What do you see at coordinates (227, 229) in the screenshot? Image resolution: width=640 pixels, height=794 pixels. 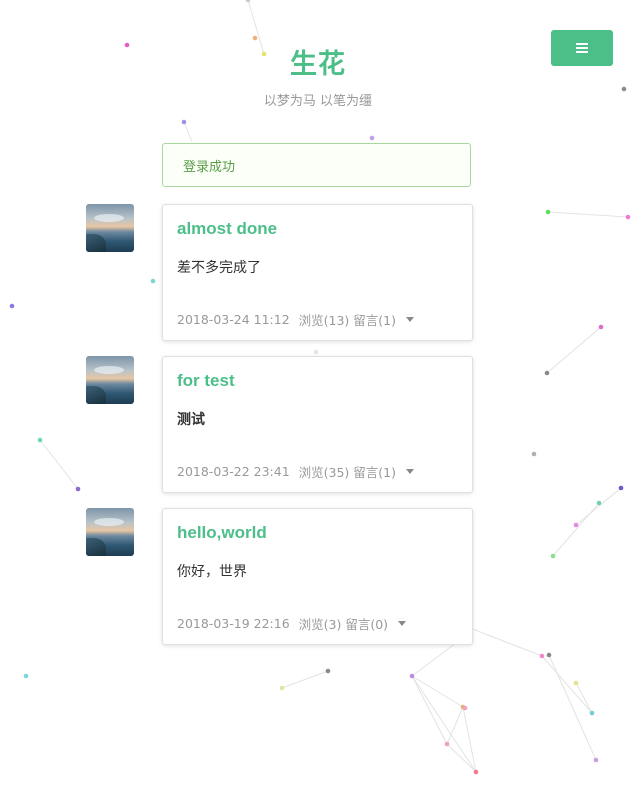 I see `post-title: almost done` at bounding box center [227, 229].